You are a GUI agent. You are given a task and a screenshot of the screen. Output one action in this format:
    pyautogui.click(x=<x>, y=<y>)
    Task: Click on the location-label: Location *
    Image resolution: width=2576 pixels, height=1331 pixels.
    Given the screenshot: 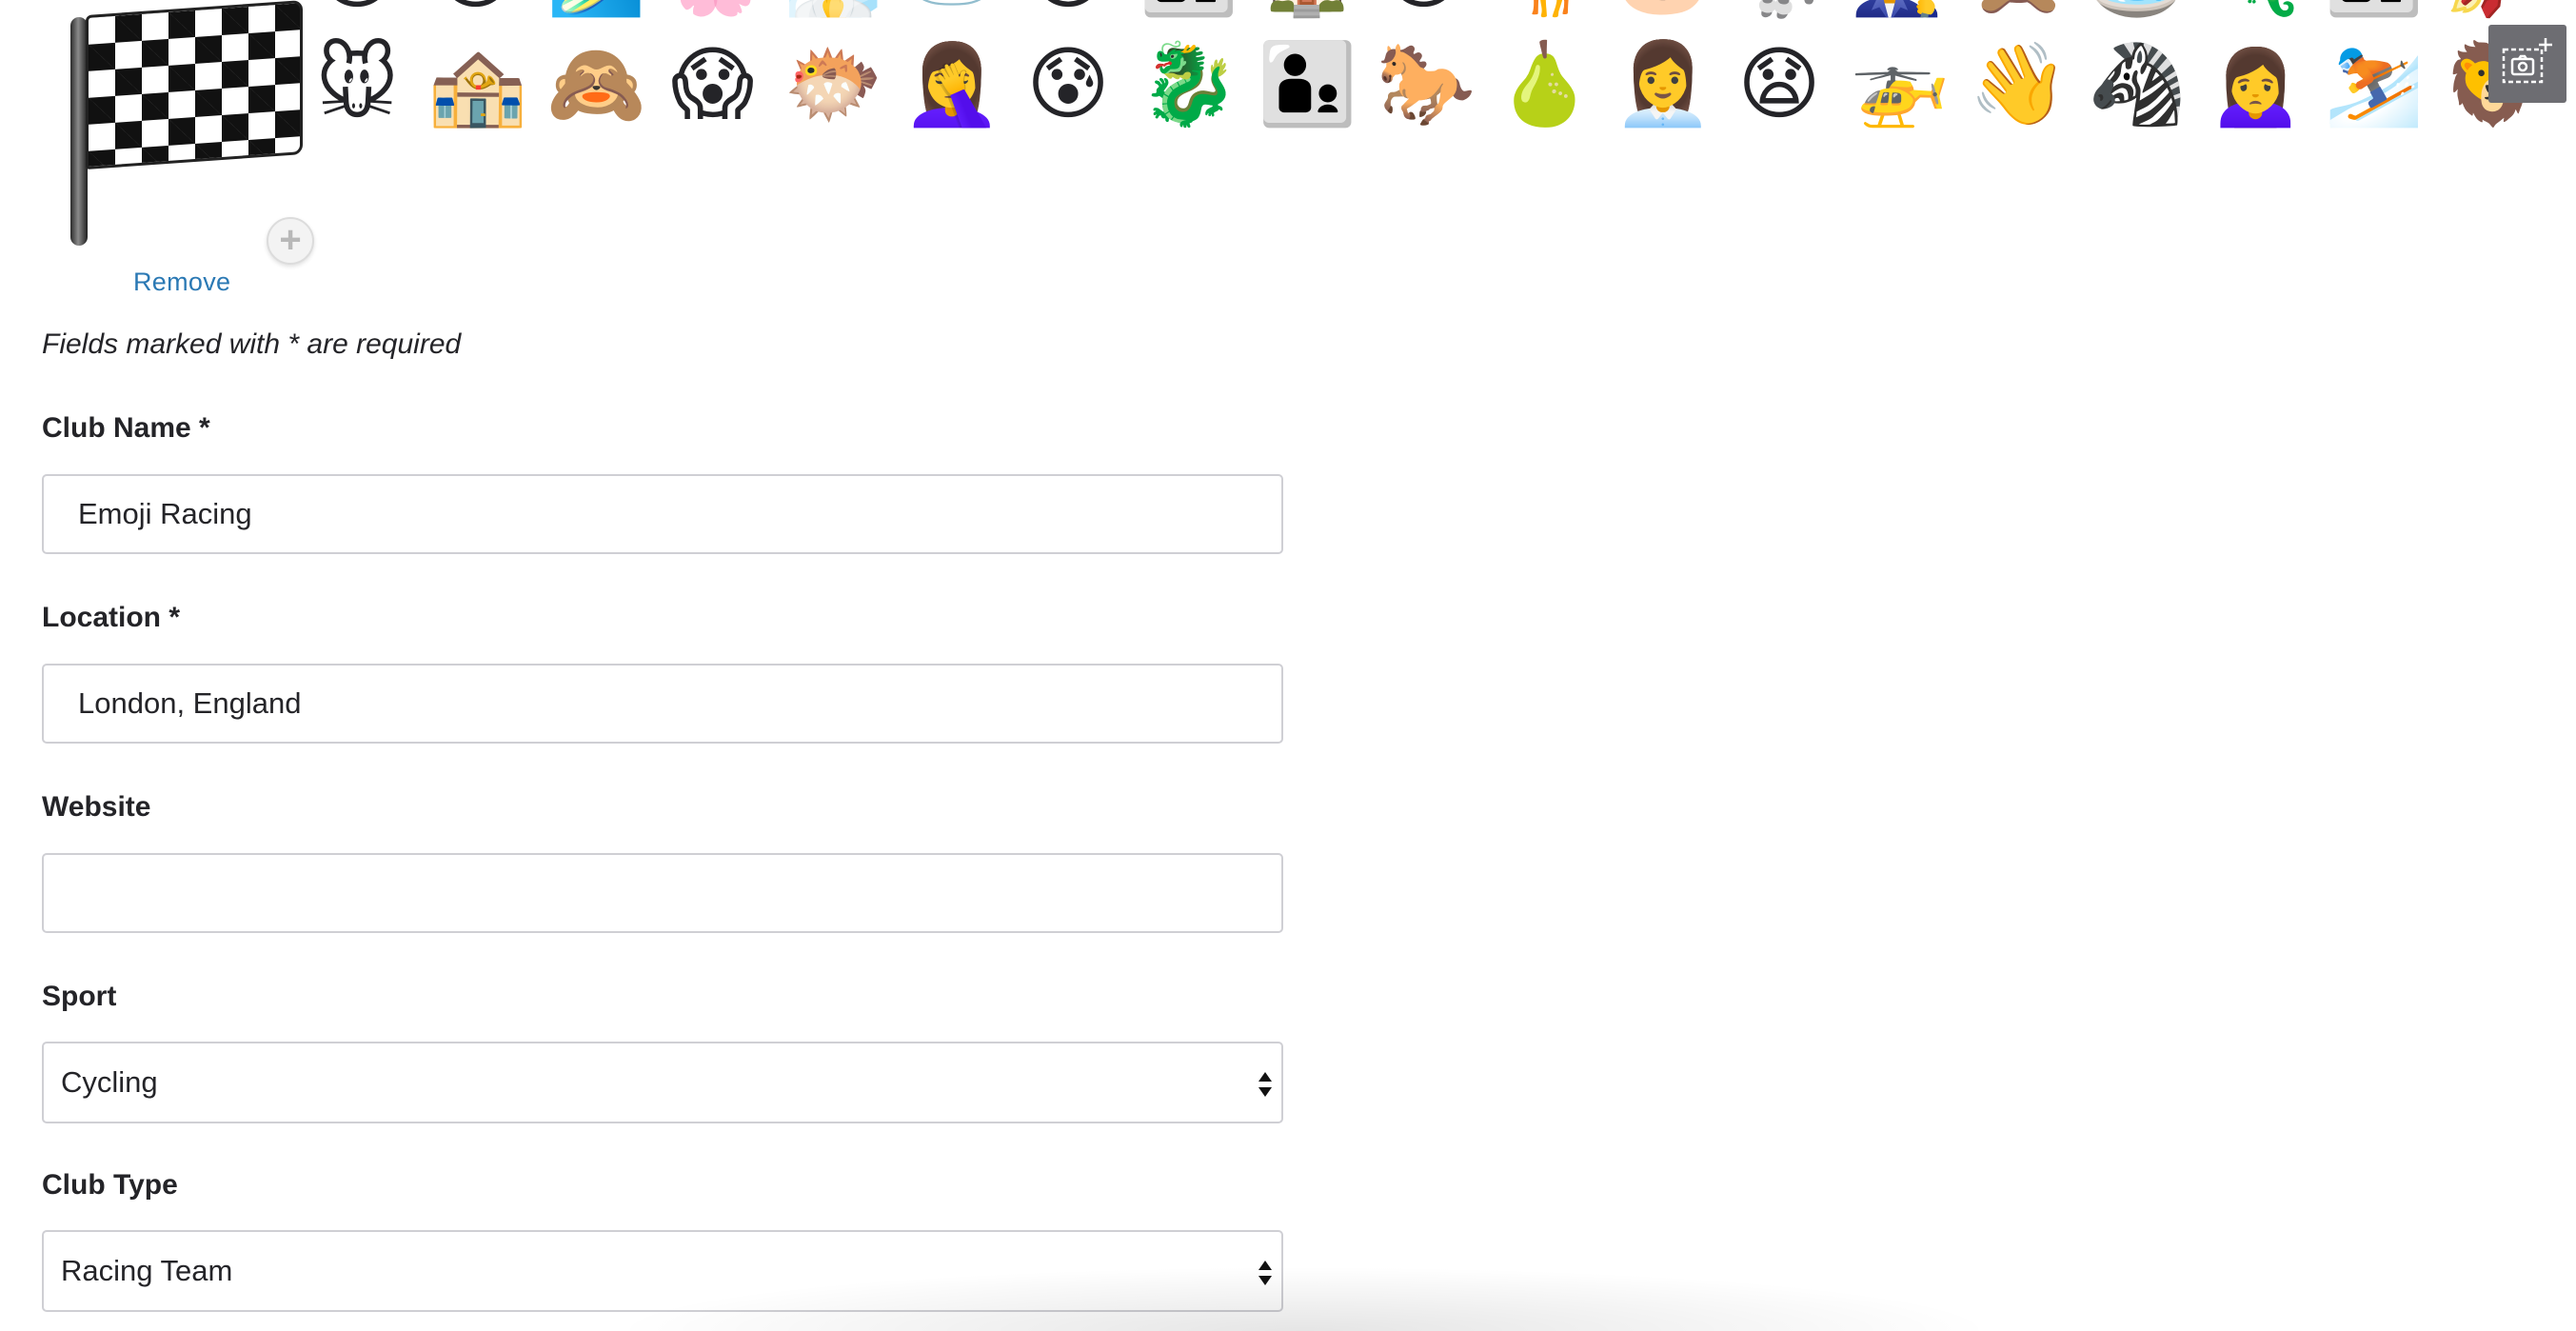 What is the action you would take?
    pyautogui.click(x=112, y=617)
    